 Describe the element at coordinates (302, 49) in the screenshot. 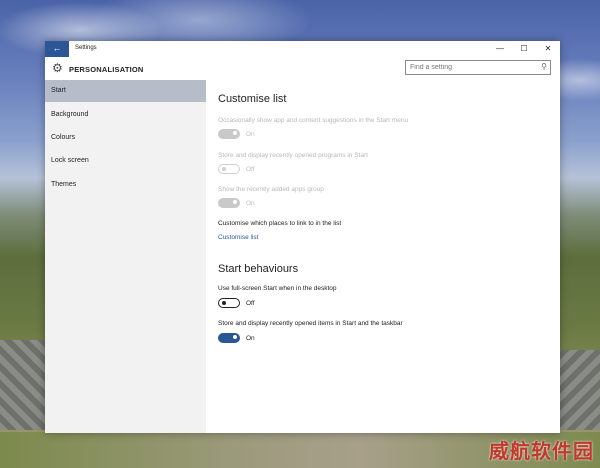

I see `title-bar: ← Settings — ☐ ✕` at that location.